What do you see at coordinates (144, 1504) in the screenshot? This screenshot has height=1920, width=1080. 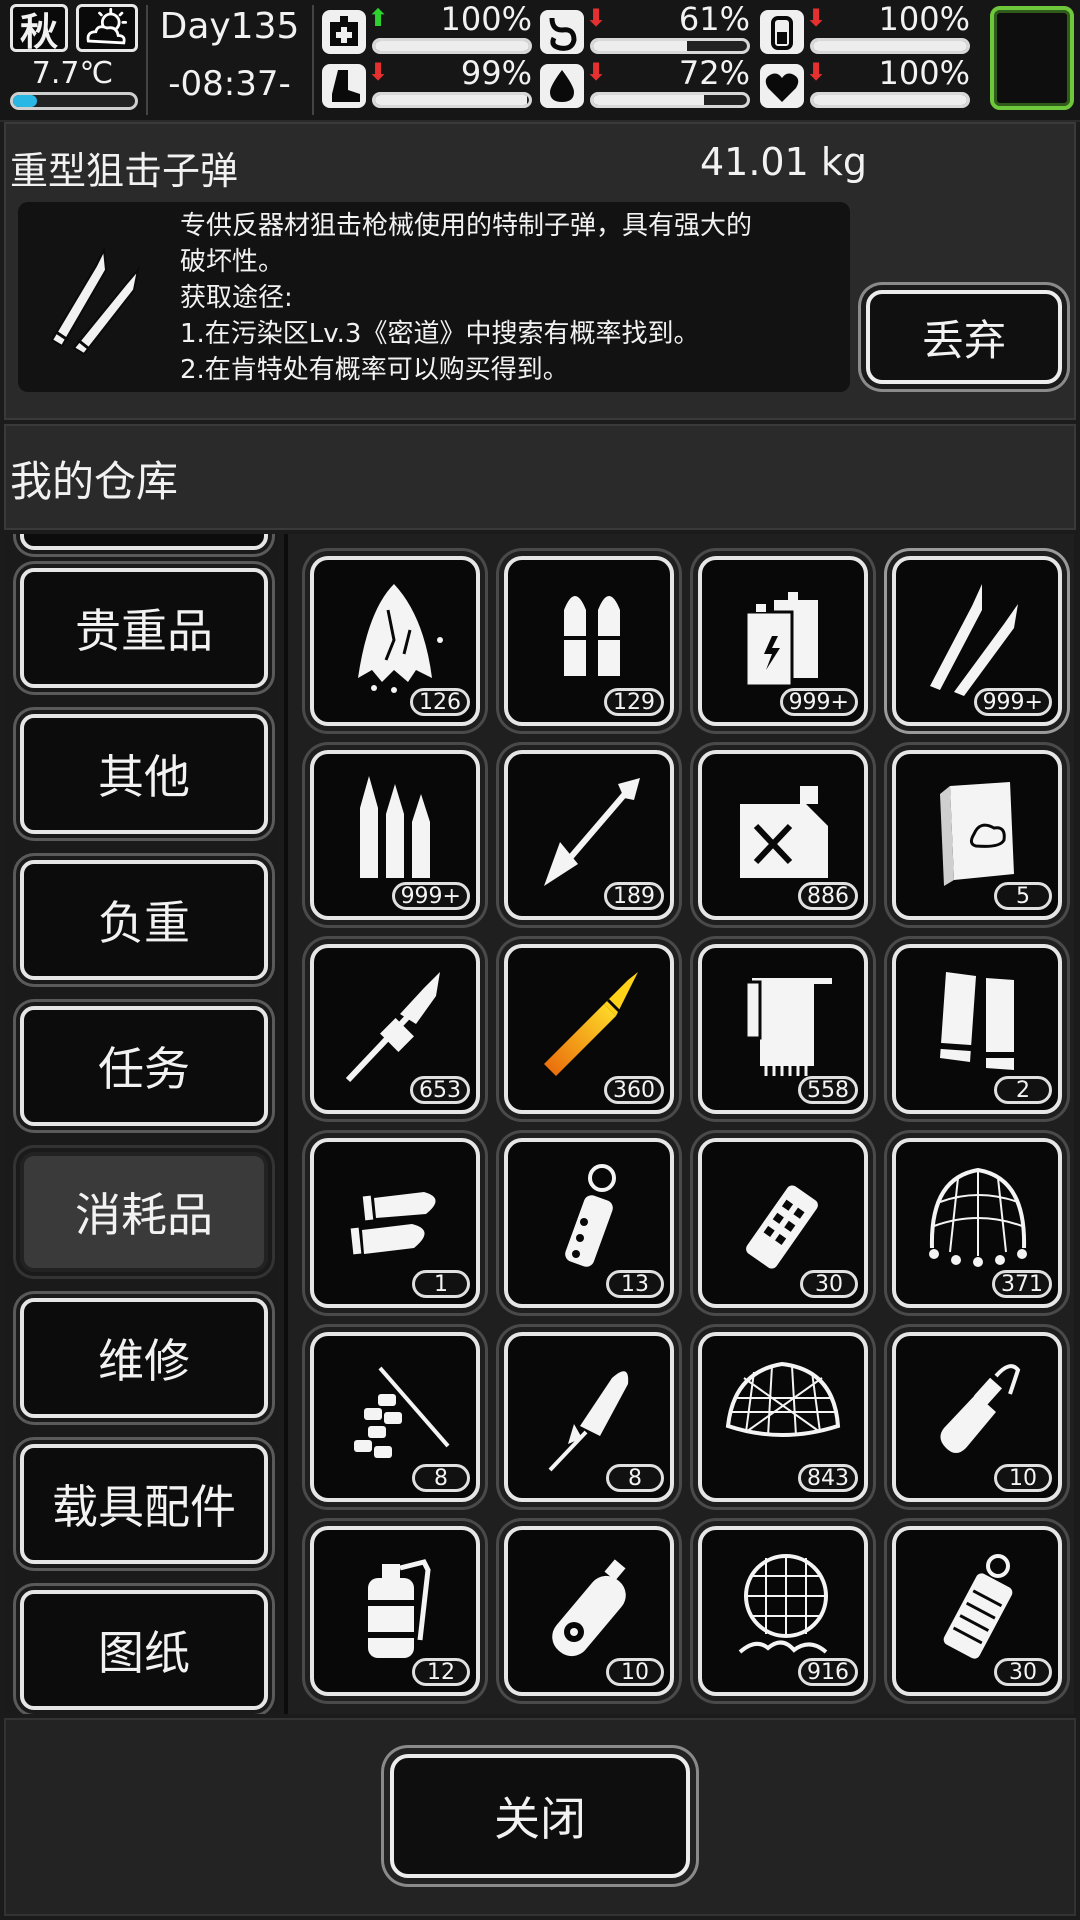 I see `category-button: 载具配件` at bounding box center [144, 1504].